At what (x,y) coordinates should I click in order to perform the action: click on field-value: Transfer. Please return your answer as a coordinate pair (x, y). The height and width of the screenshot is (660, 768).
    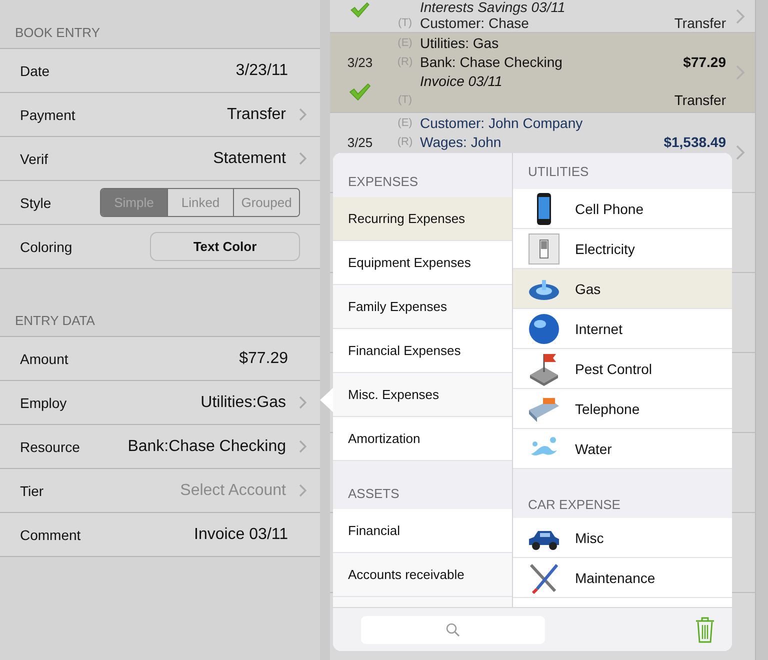
    Looking at the image, I should click on (263, 115).